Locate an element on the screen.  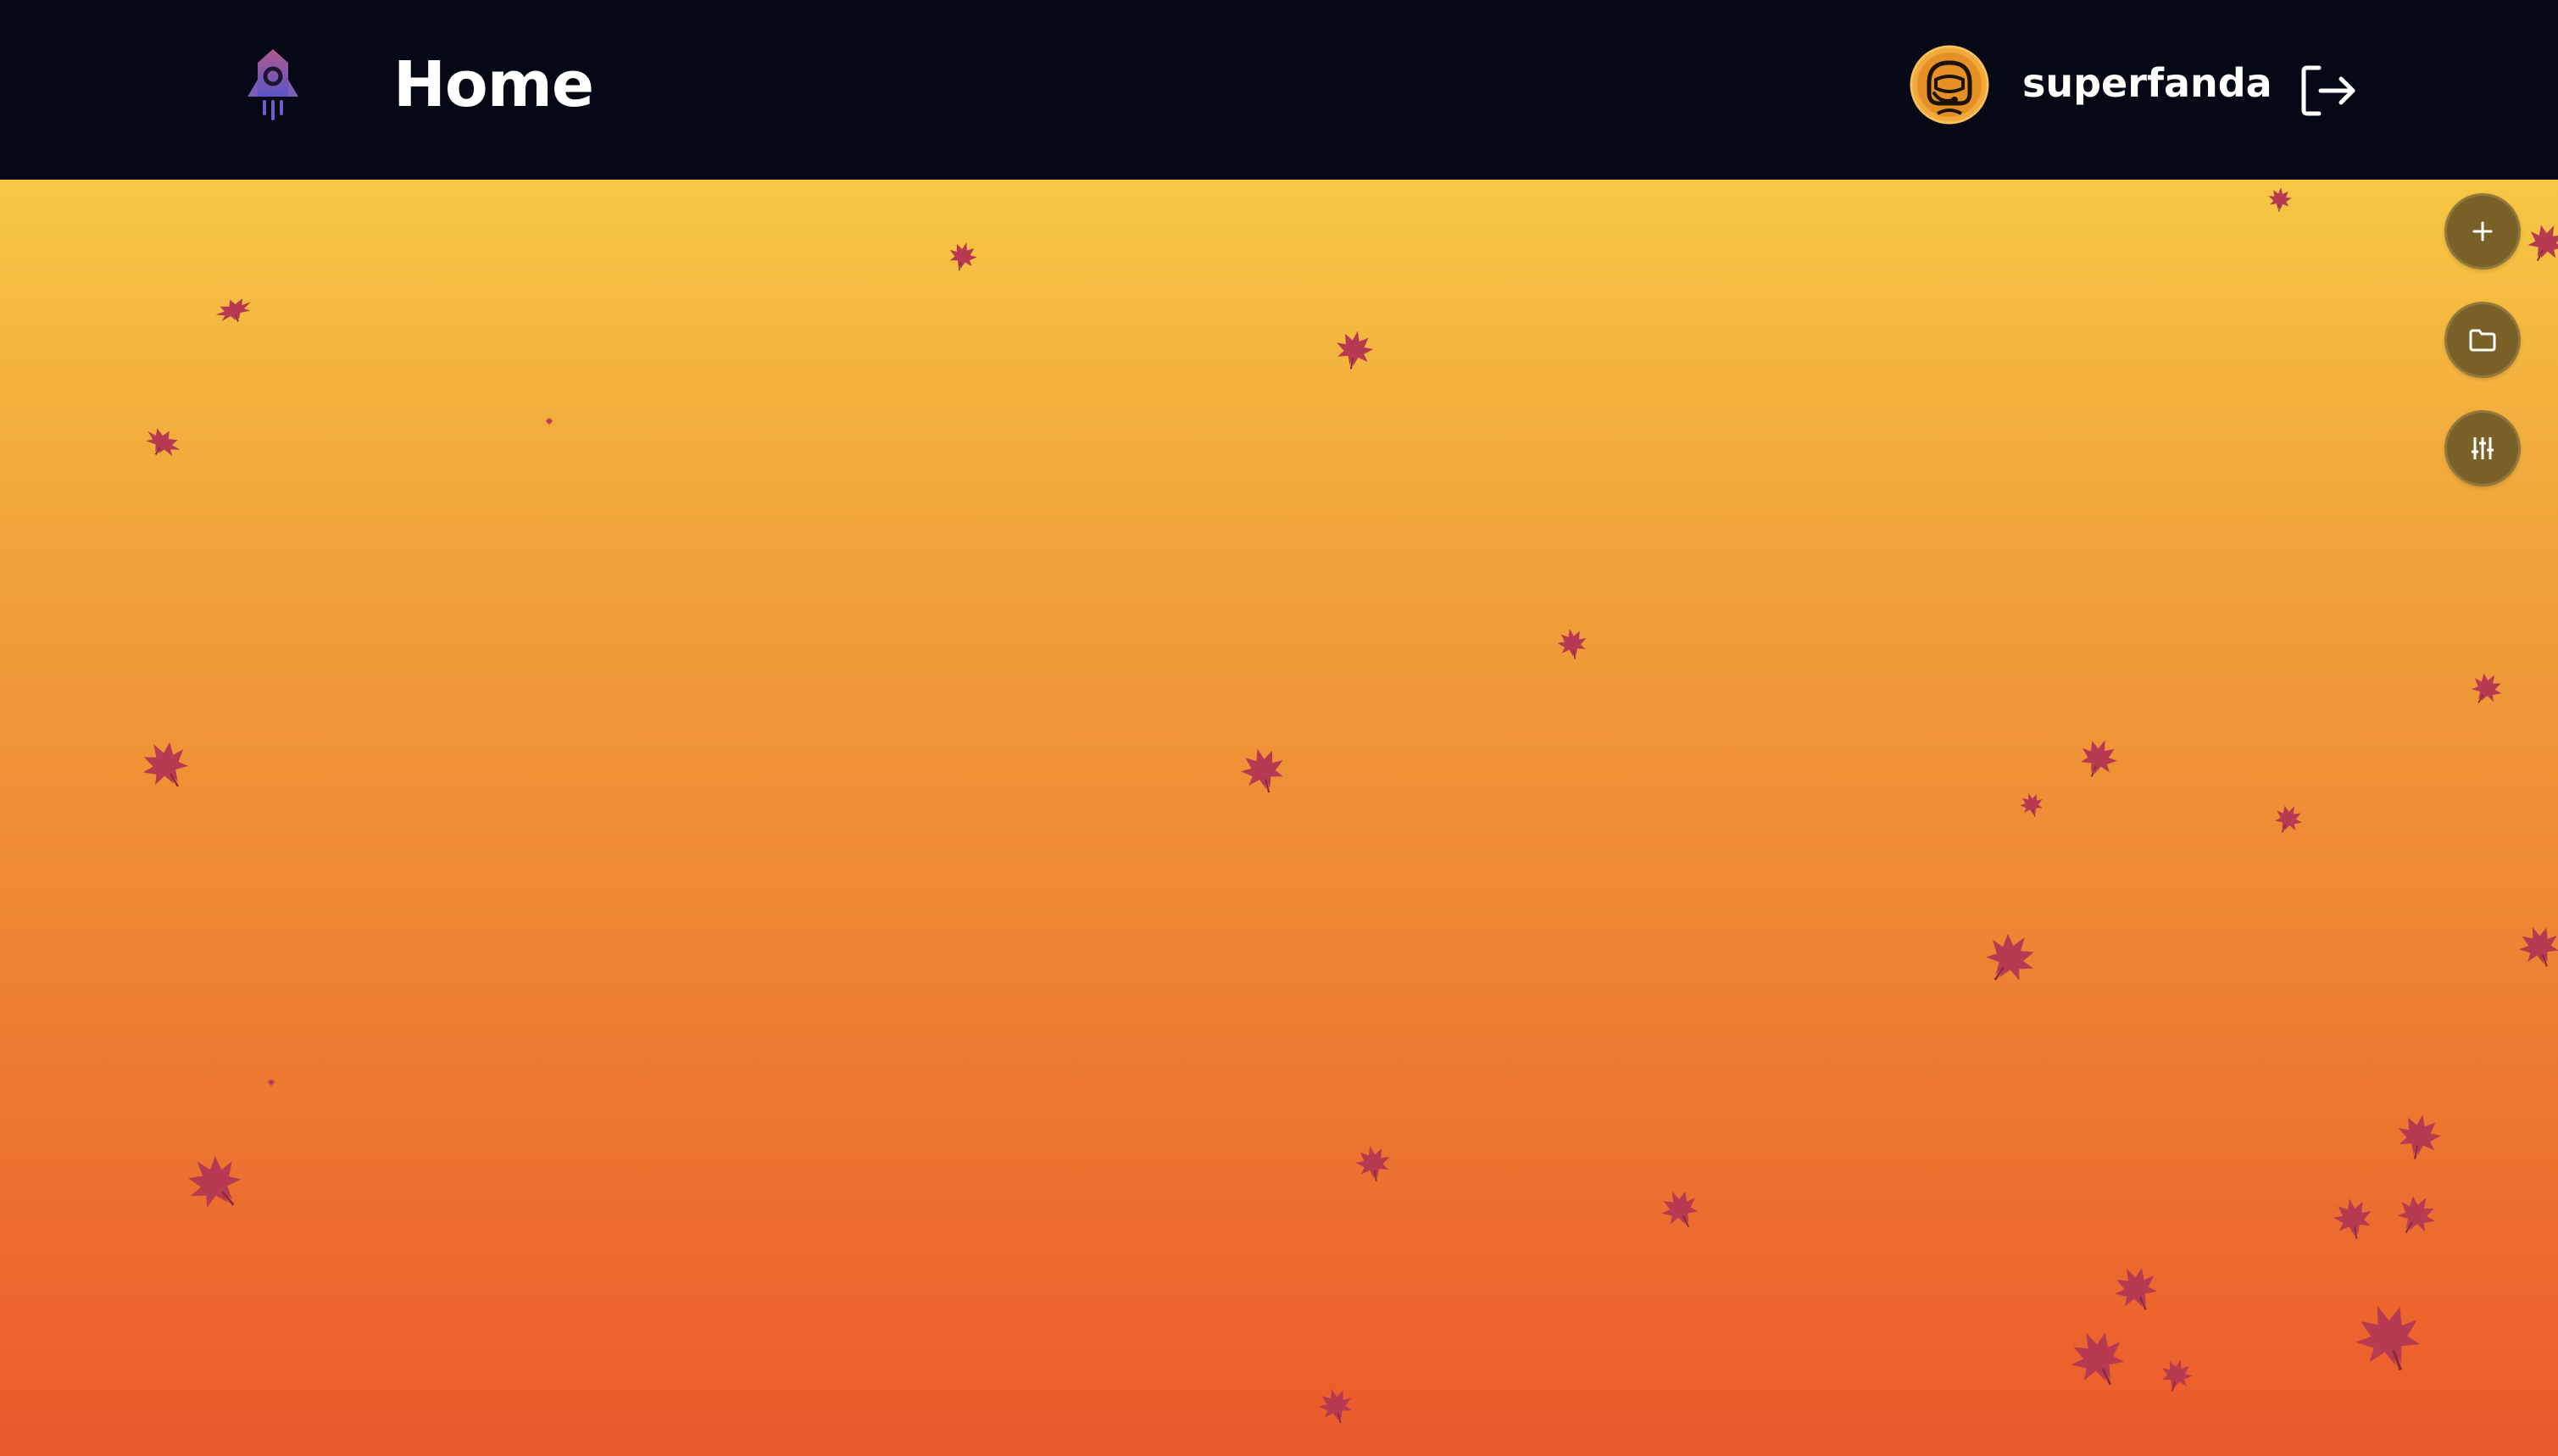
folder-button is located at coordinates (2482, 340).